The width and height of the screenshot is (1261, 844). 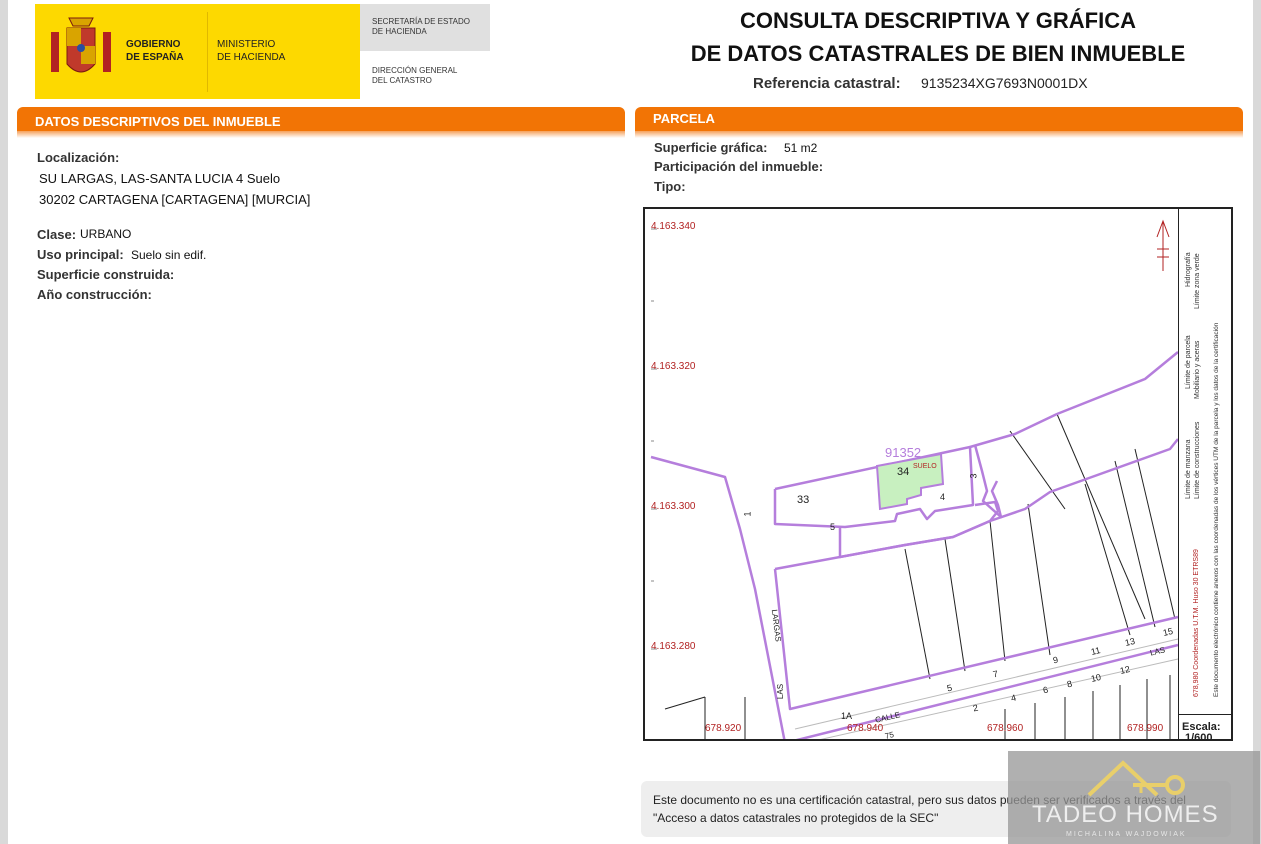 What do you see at coordinates (1134, 797) in the screenshot?
I see `watermark: TADEO HOMES MICHALINA WAJDOWIAK` at bounding box center [1134, 797].